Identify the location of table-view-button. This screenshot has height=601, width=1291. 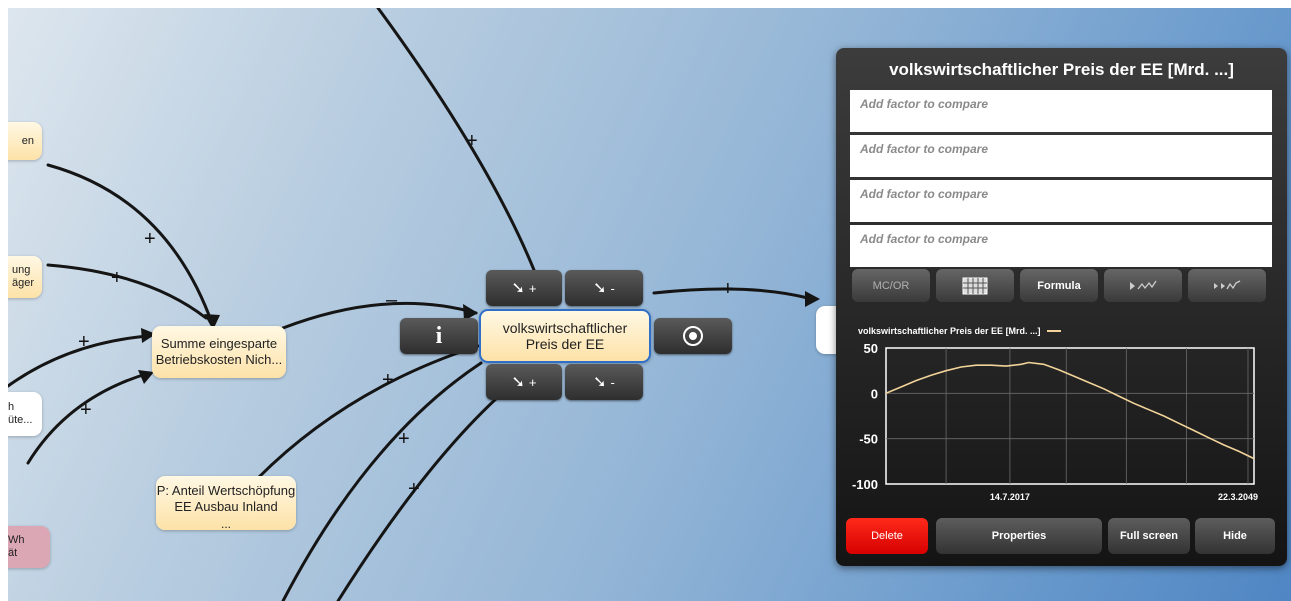
(975, 285).